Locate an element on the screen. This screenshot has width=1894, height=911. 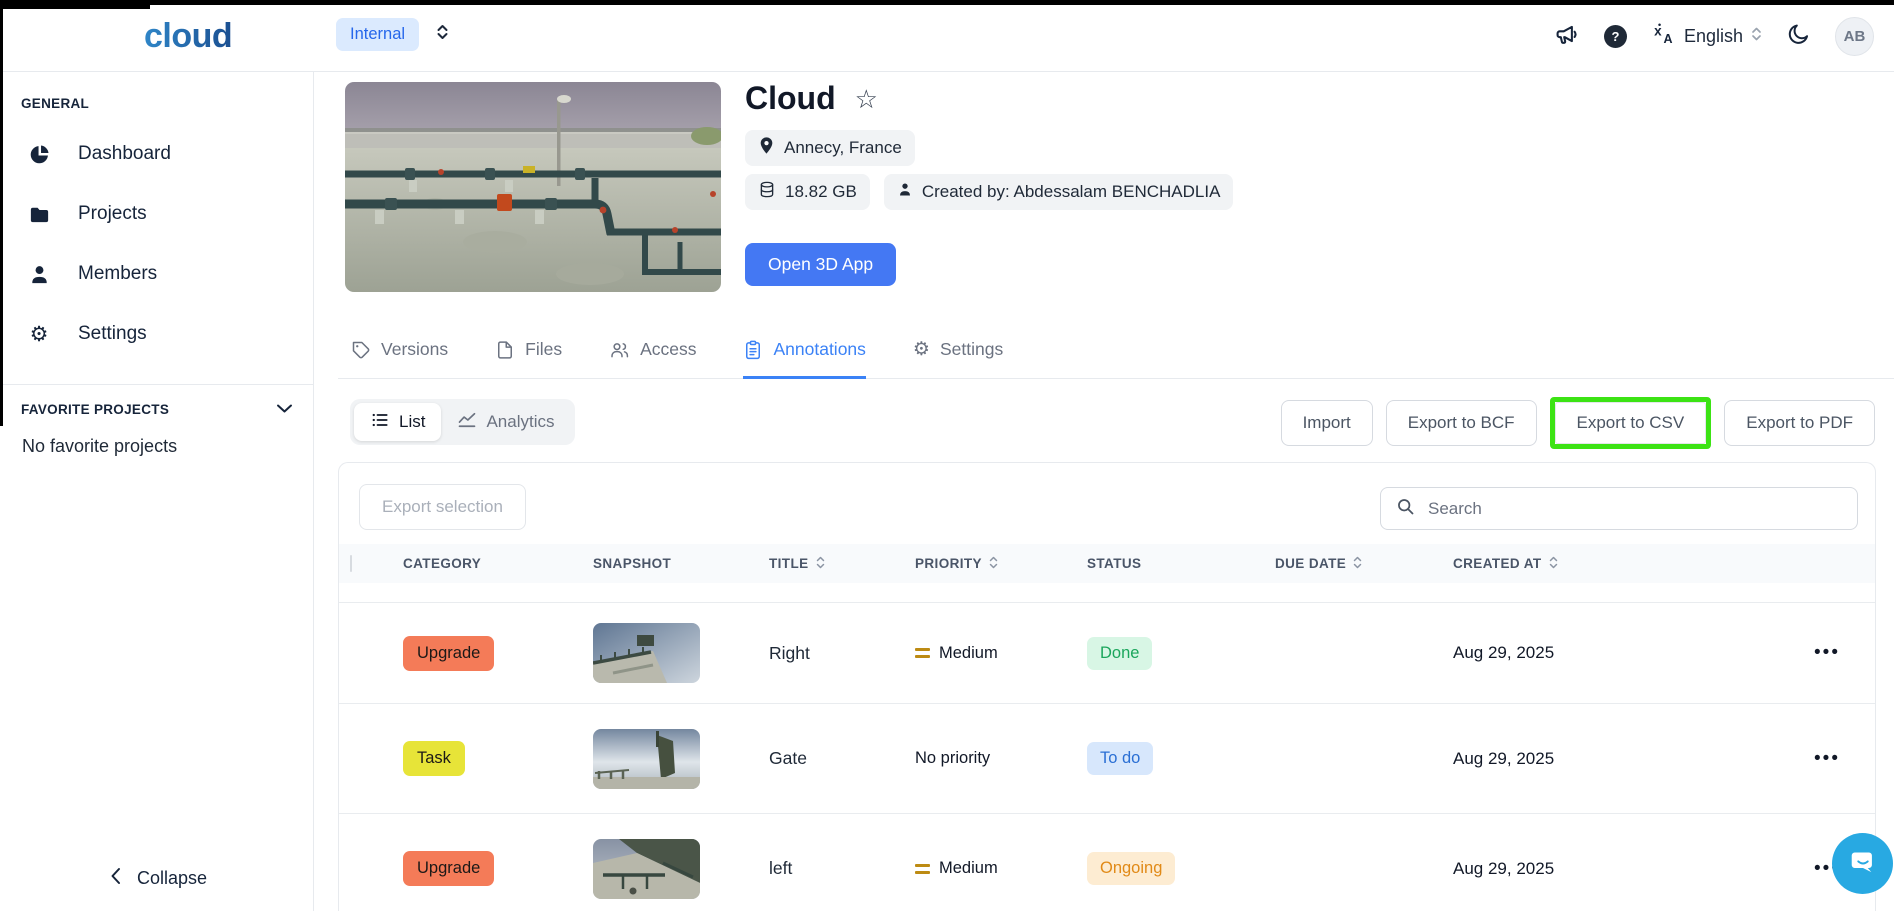
folder-icon is located at coordinates (39, 214).